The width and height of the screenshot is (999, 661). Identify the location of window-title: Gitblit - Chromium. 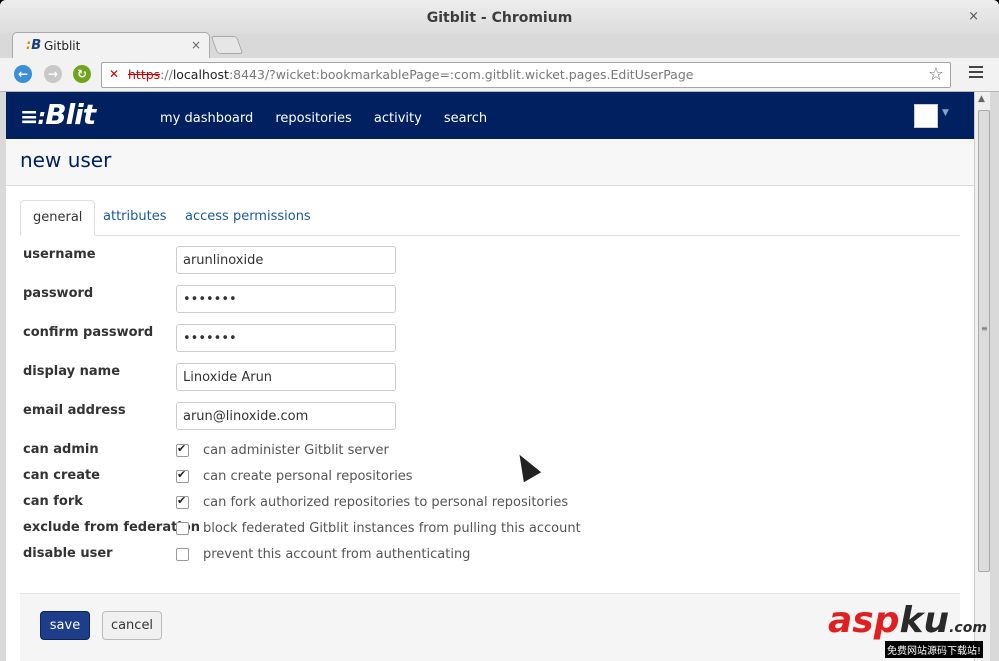
(499, 18).